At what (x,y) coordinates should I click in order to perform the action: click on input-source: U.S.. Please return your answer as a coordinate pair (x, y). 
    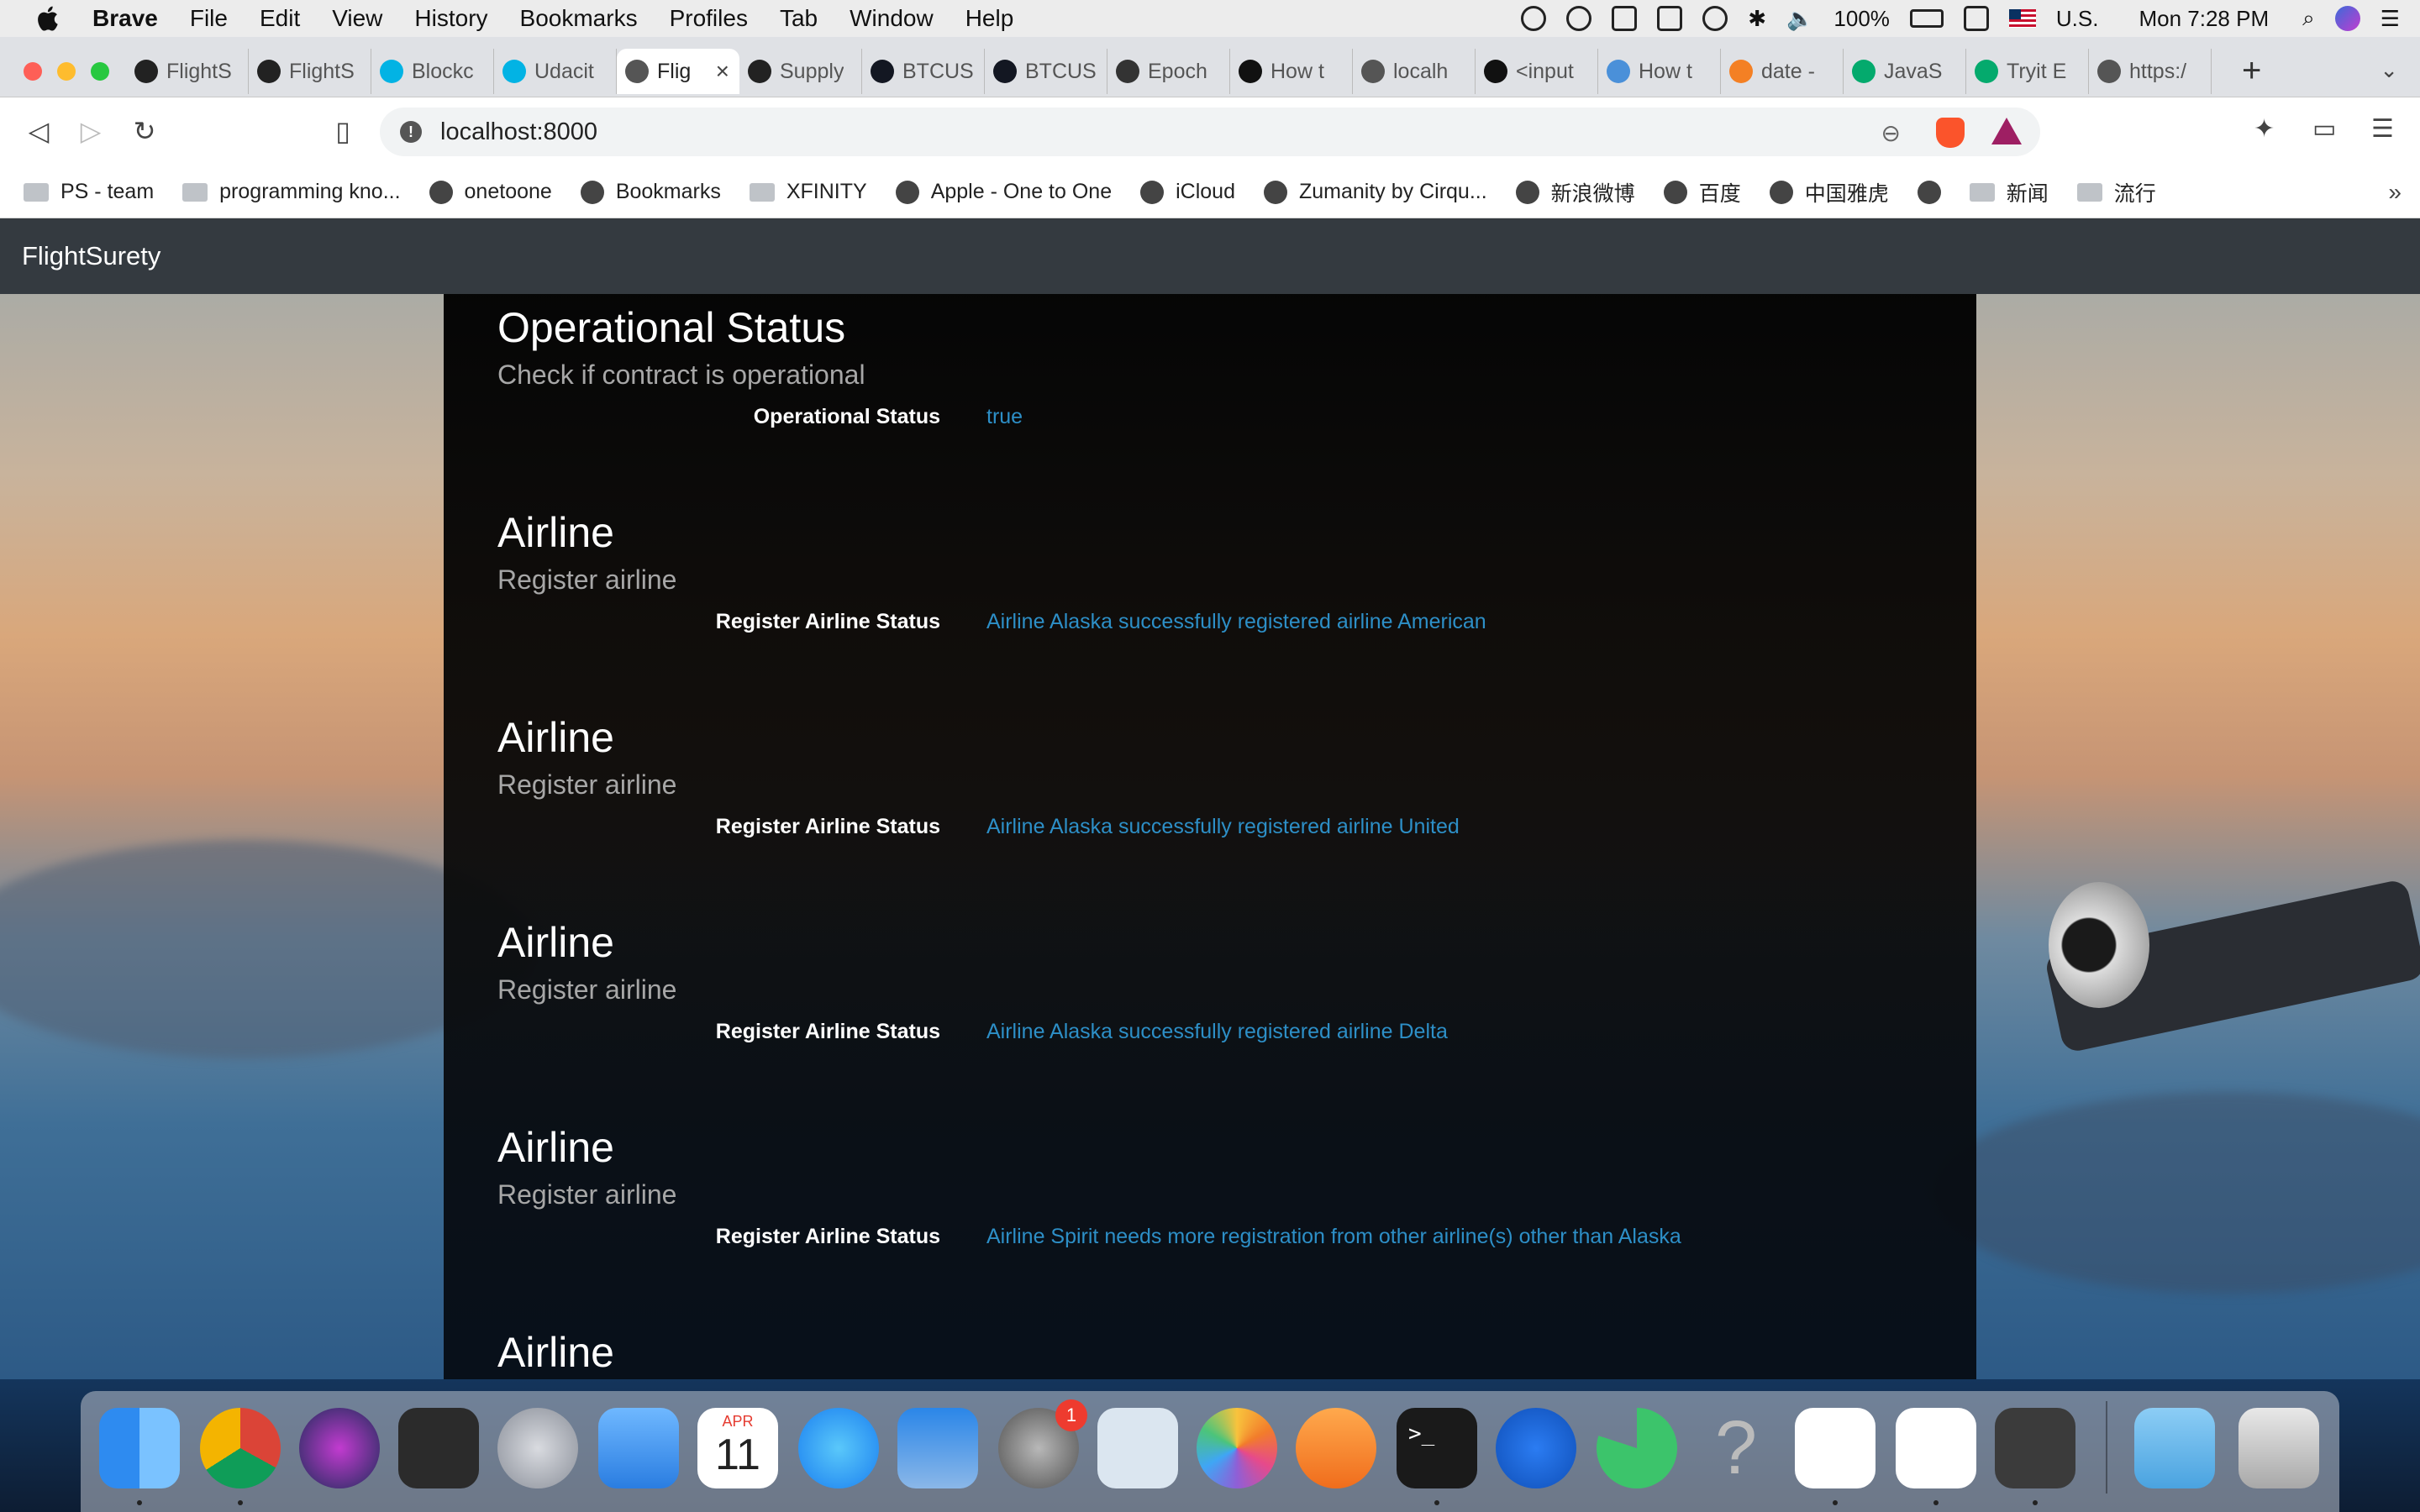
    Looking at the image, I should click on (2077, 19).